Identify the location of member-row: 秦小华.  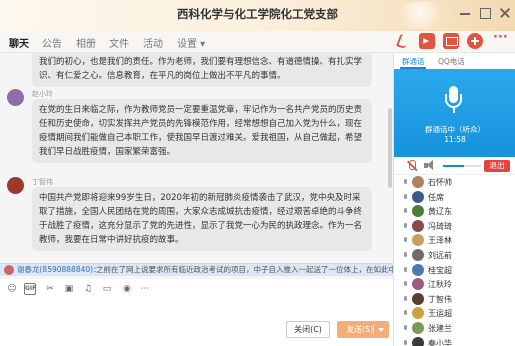
(454, 341).